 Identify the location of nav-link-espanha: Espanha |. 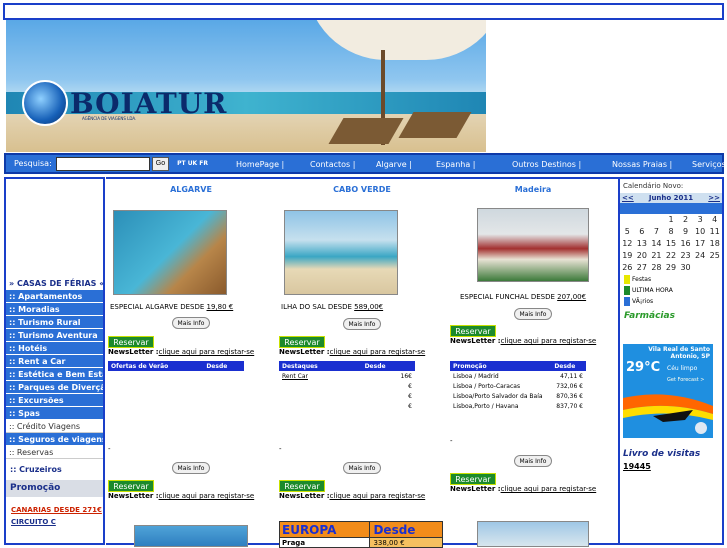
(456, 164).